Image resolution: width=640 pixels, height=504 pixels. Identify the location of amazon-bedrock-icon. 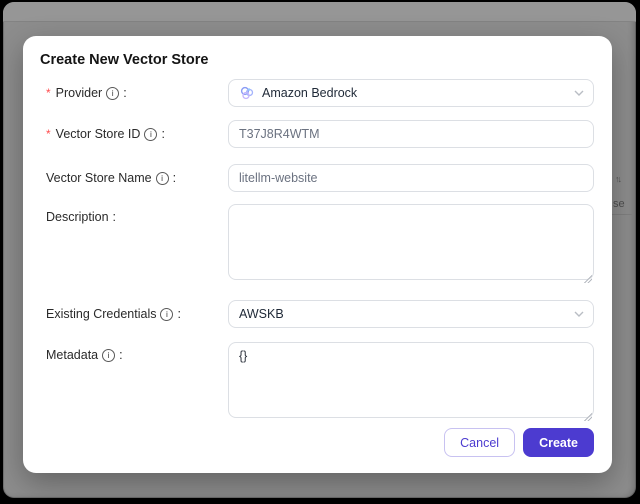
(247, 93).